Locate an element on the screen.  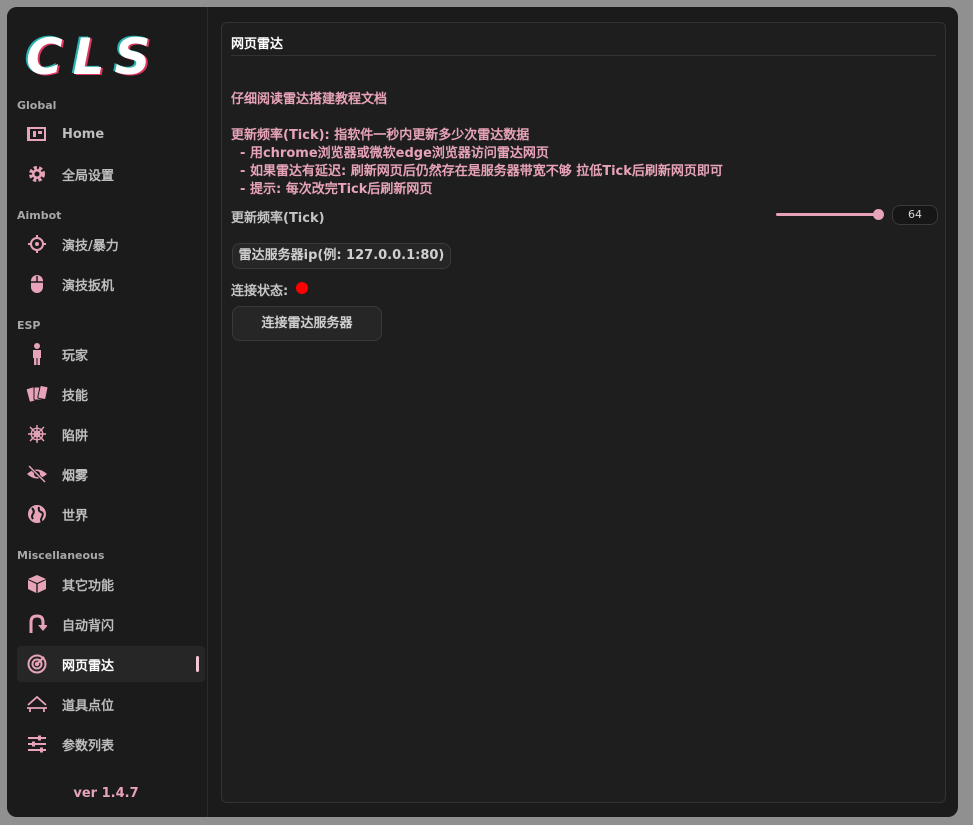
sidebar-item-label: 玩家 is located at coordinates (75, 356).